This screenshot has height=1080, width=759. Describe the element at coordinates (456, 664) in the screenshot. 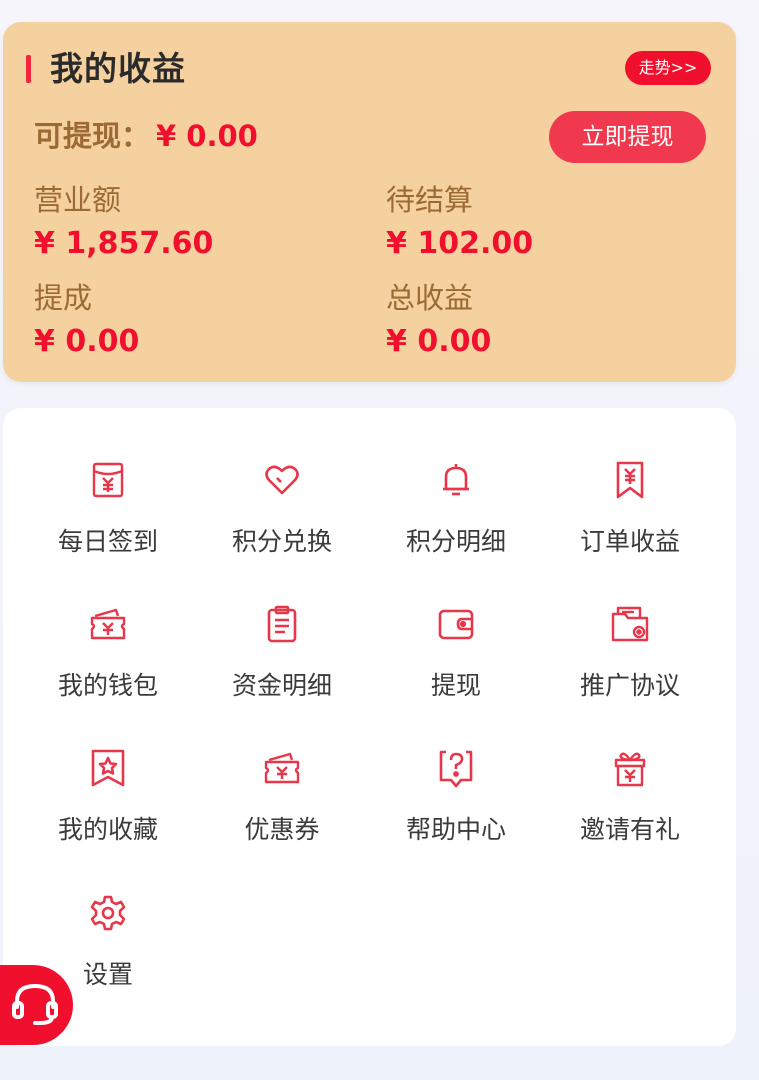

I see `menu-item-withdraw: 提现` at that location.